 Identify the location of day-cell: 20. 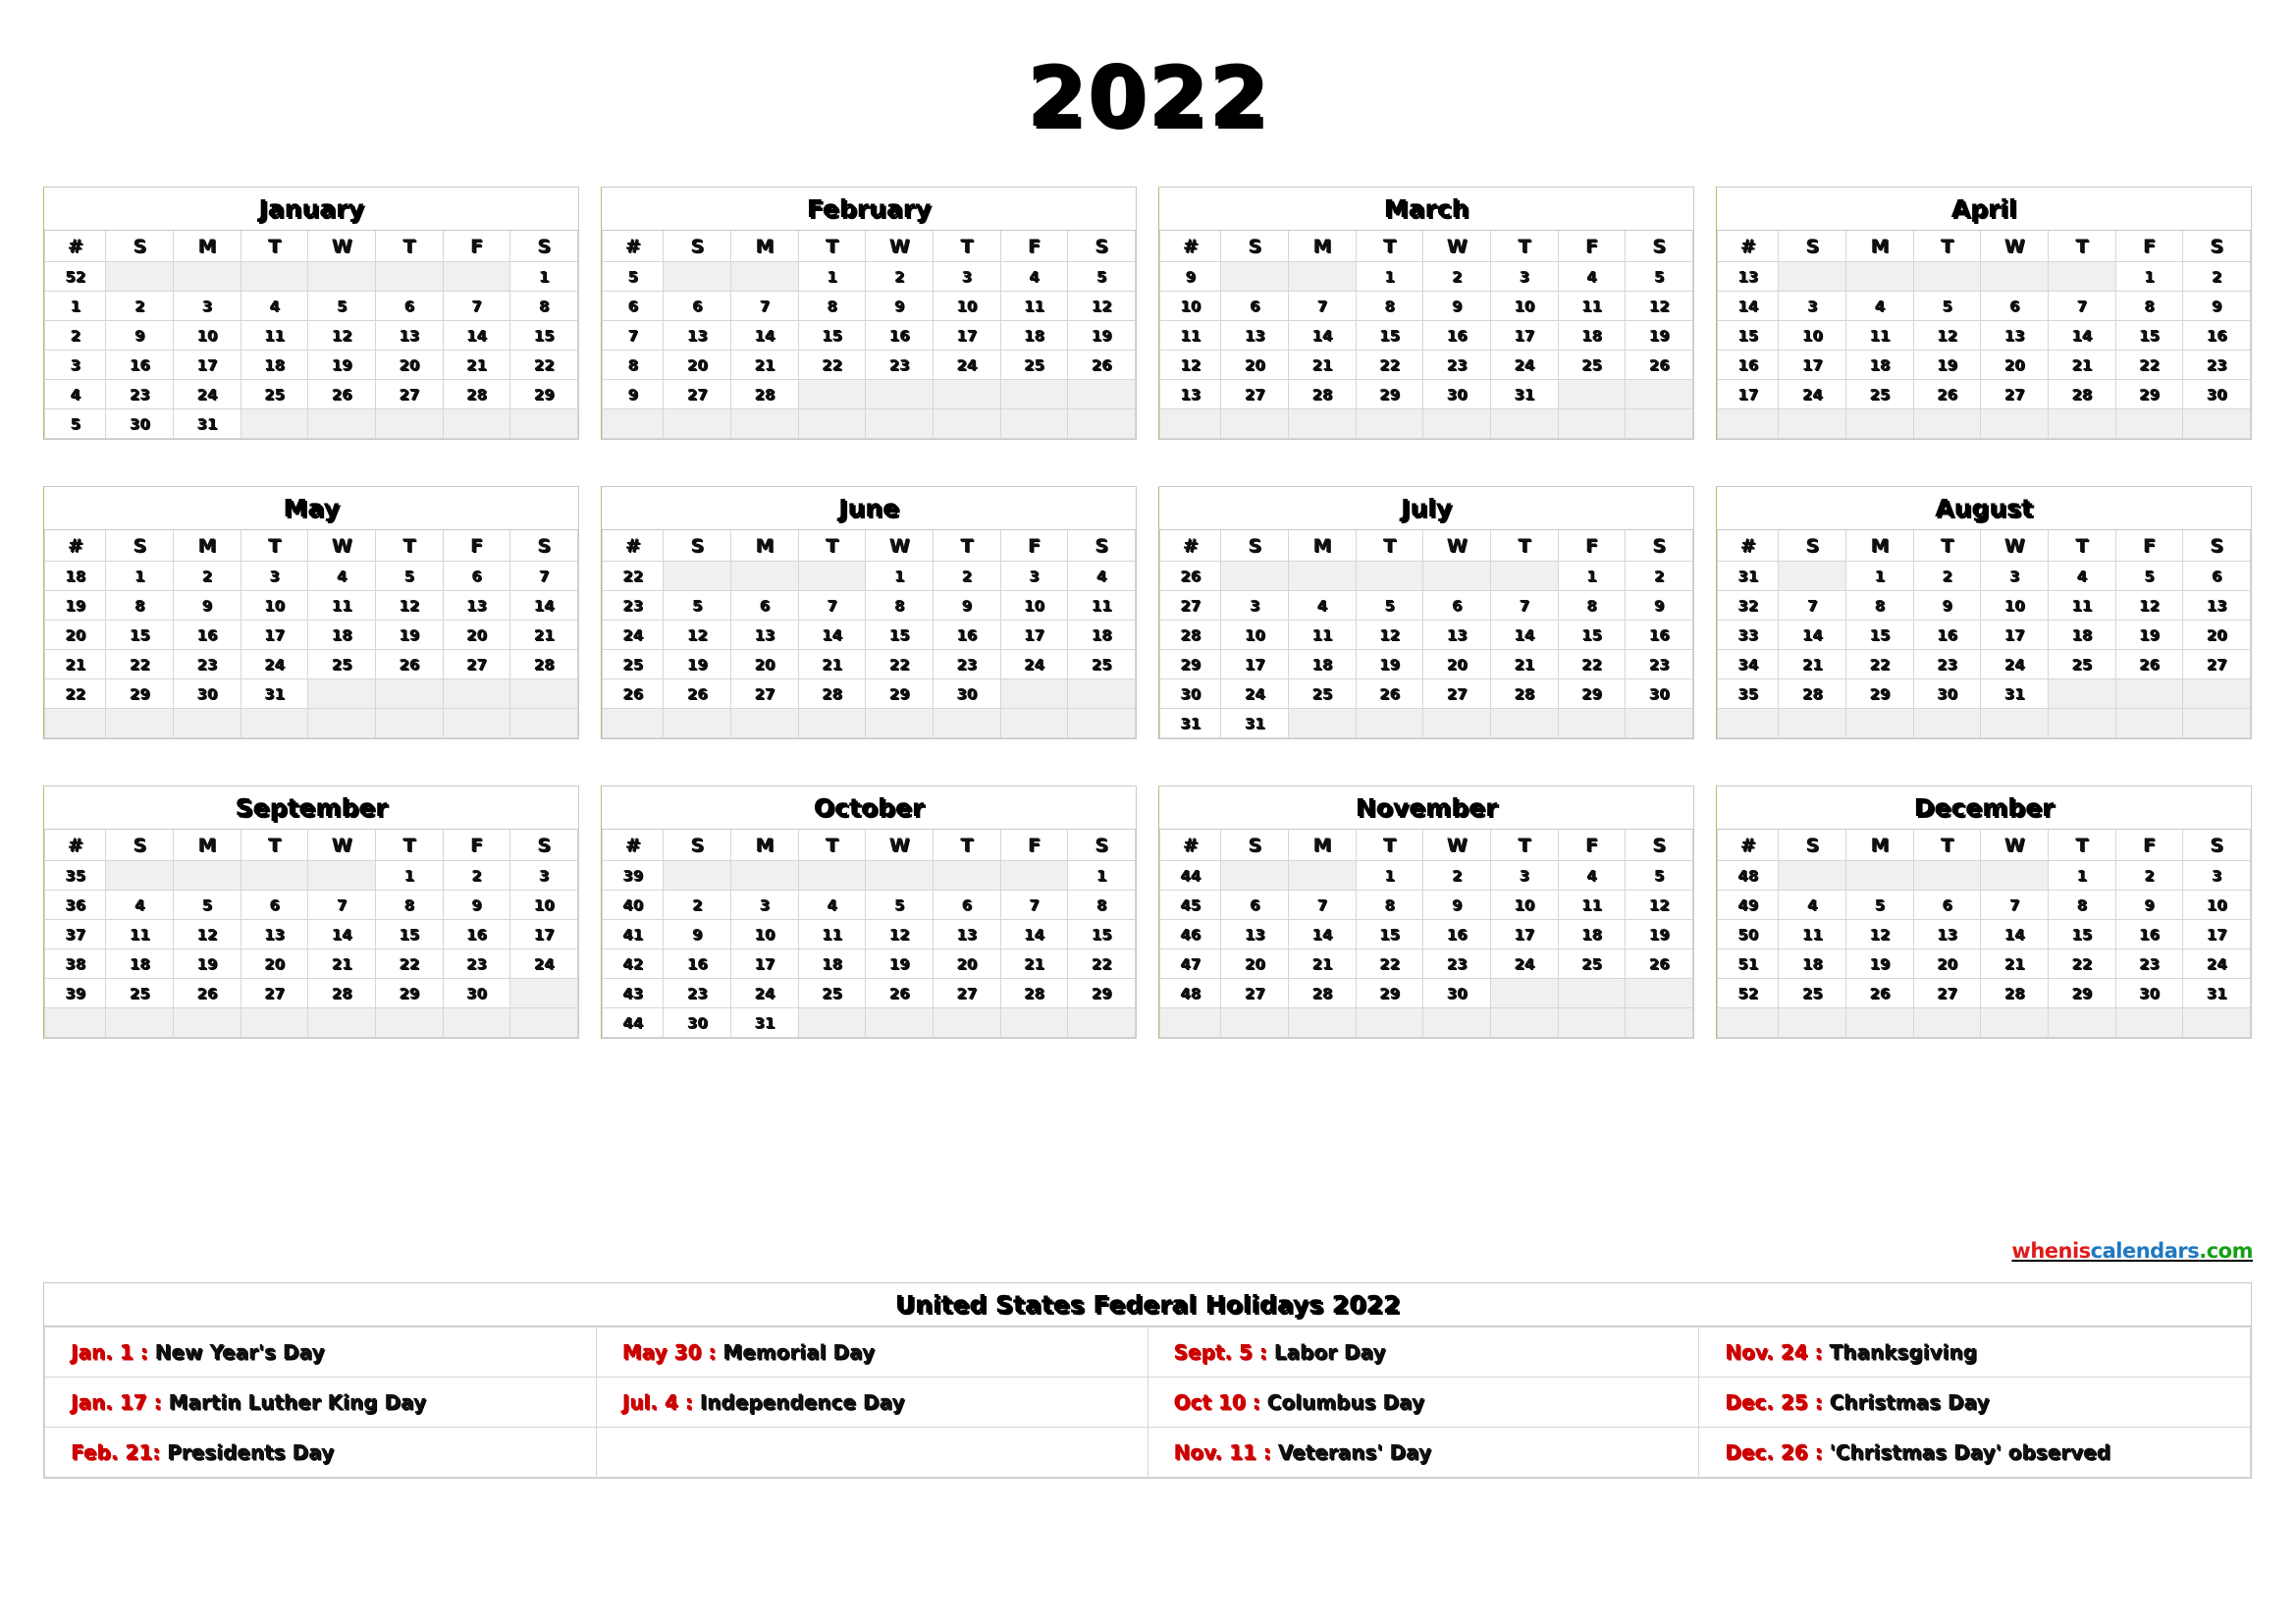
(409, 365).